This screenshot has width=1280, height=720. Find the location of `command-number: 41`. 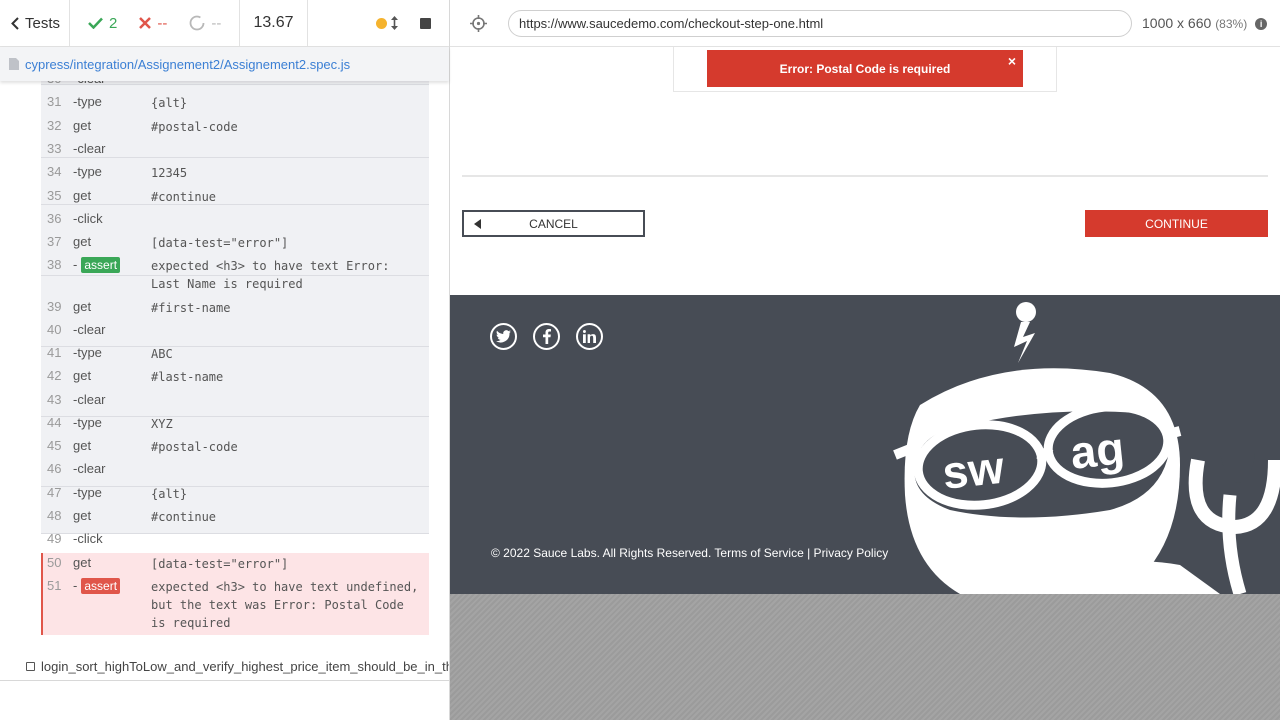

command-number: 41 is located at coordinates (54, 352).